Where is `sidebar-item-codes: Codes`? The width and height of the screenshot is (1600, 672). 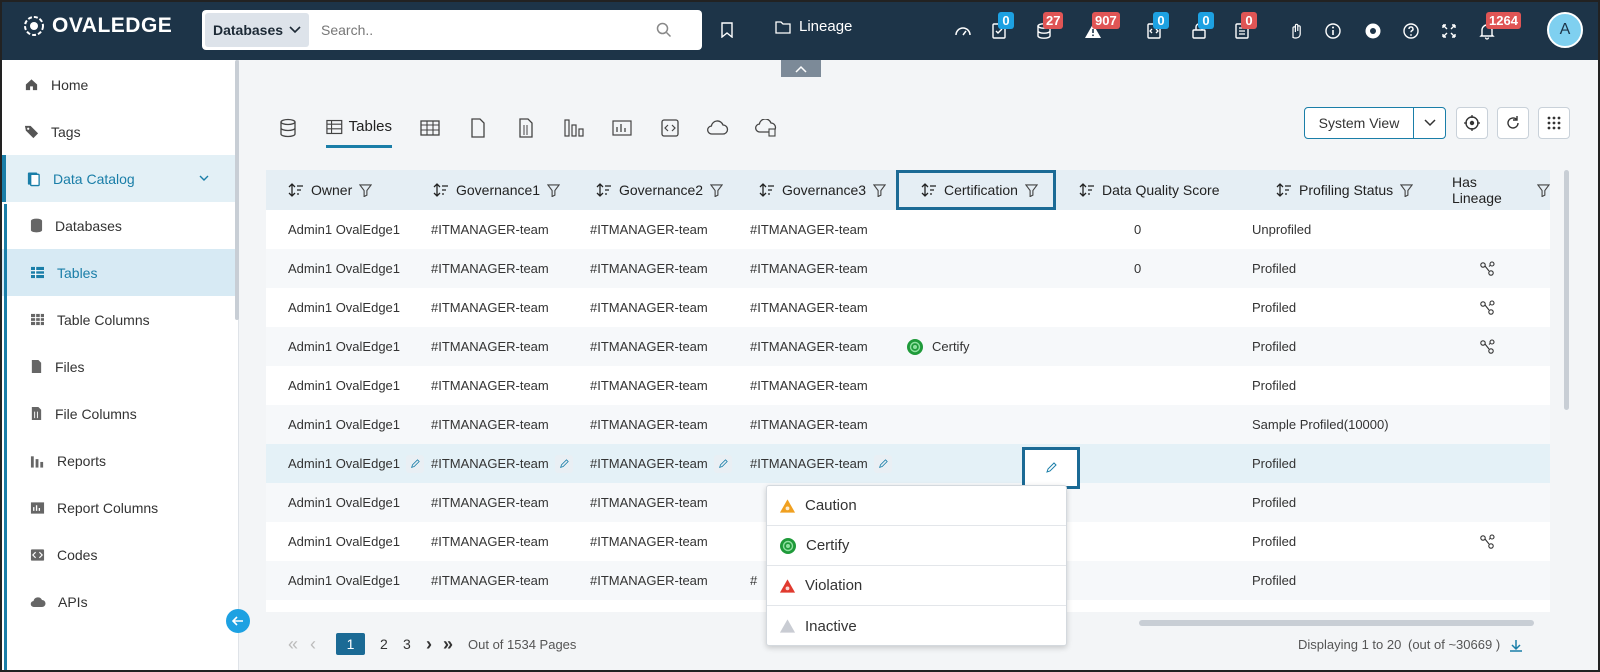 sidebar-item-codes: Codes is located at coordinates (118, 554).